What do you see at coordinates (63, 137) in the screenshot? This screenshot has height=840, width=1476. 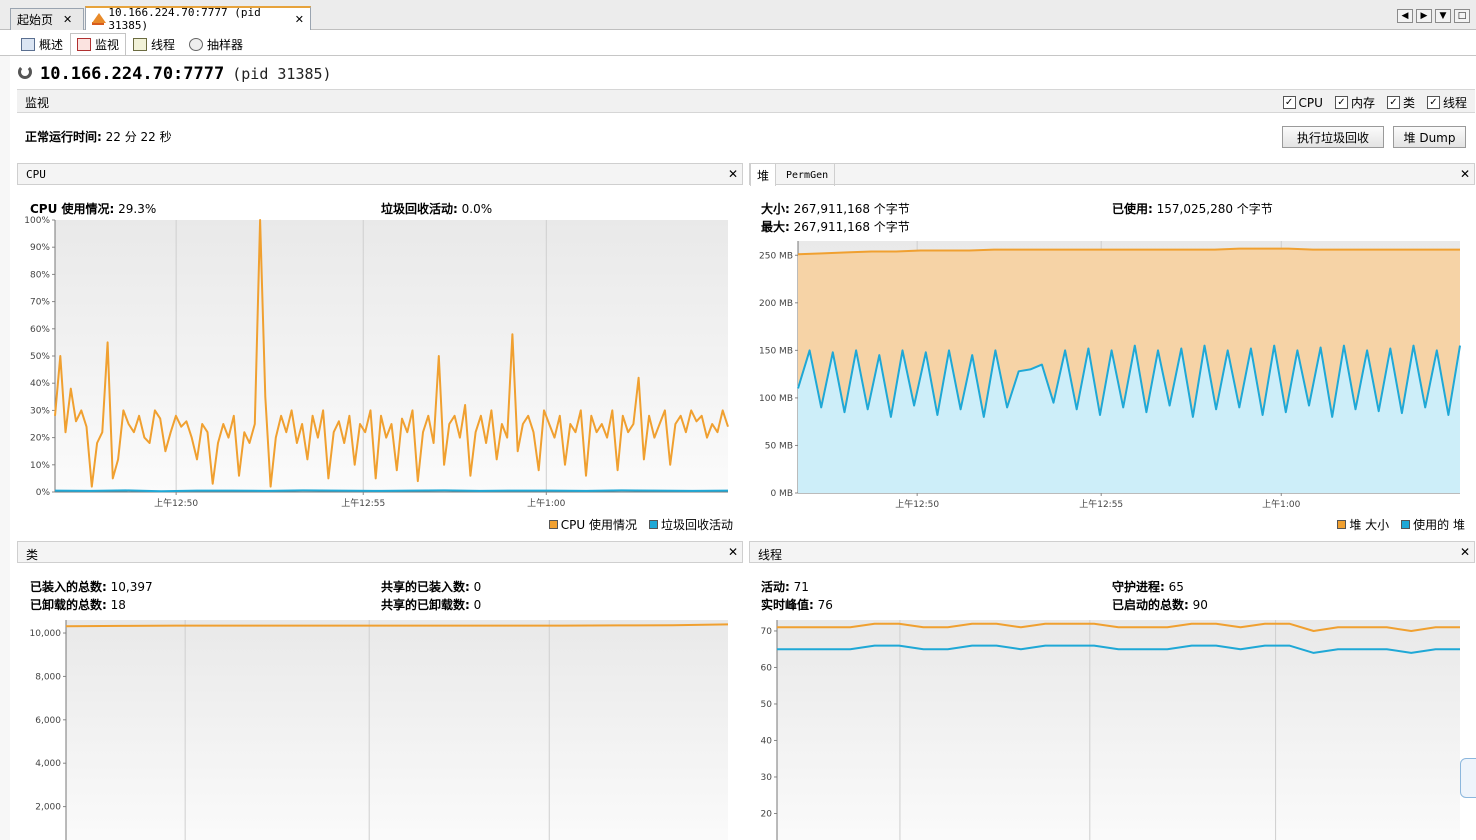 I see `uptime-label: 正常运行时间:` at bounding box center [63, 137].